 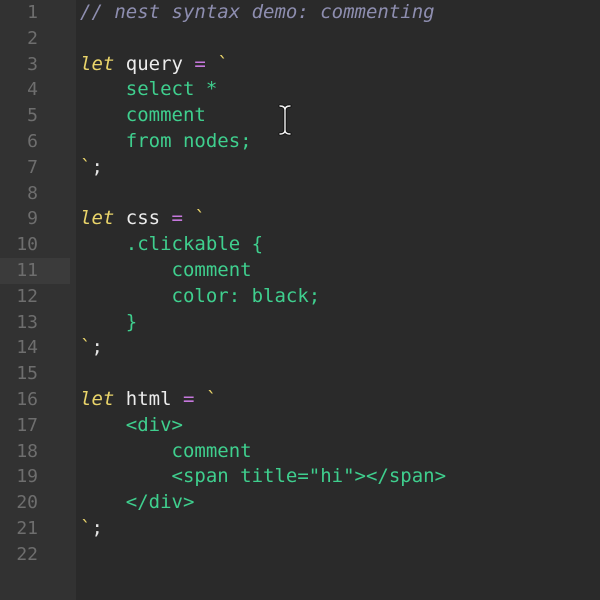 I want to click on code-token: // nest syntax demo: commenting, so click(x=257, y=12).